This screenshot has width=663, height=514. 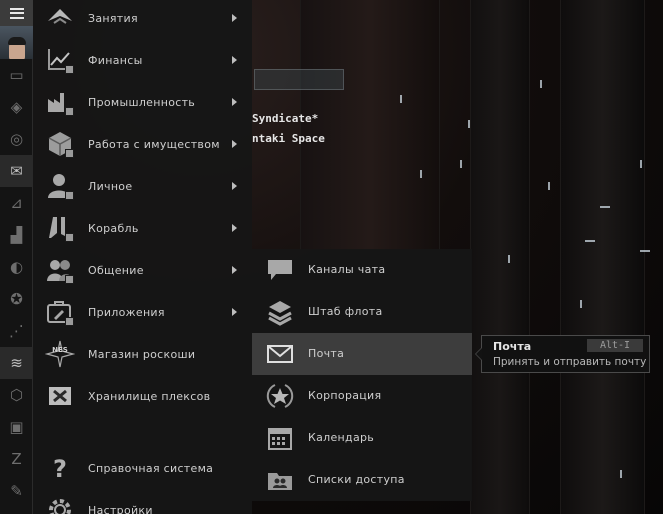 I want to click on menu-item-label: Личное, so click(x=110, y=186).